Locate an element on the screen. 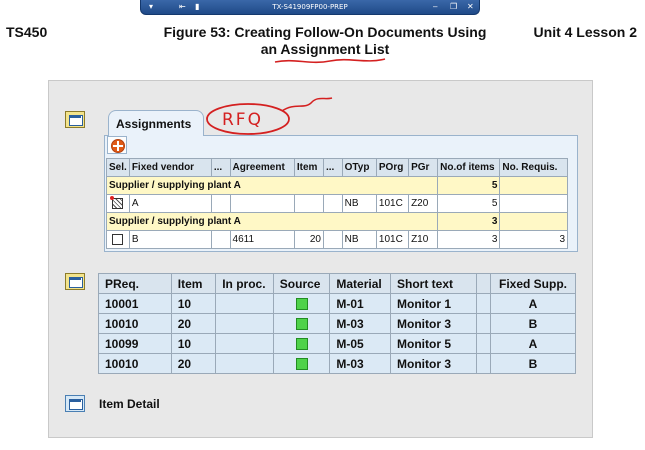  session-title: TX-S41909FP00-PREP is located at coordinates (310, 7).